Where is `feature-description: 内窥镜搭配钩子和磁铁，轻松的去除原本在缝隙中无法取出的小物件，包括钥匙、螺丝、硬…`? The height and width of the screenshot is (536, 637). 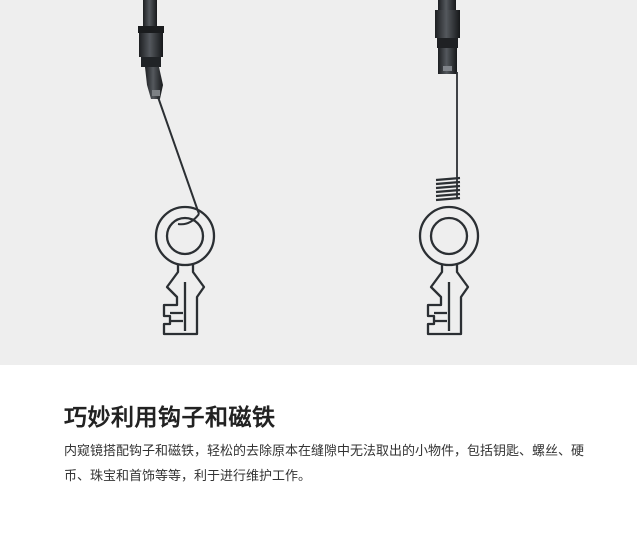 feature-description: 内窥镜搭配钩子和磁铁，轻松的去除原本在缝隙中无法取出的小物件，包括钥匙、螺丝、硬… is located at coordinates (324, 464).